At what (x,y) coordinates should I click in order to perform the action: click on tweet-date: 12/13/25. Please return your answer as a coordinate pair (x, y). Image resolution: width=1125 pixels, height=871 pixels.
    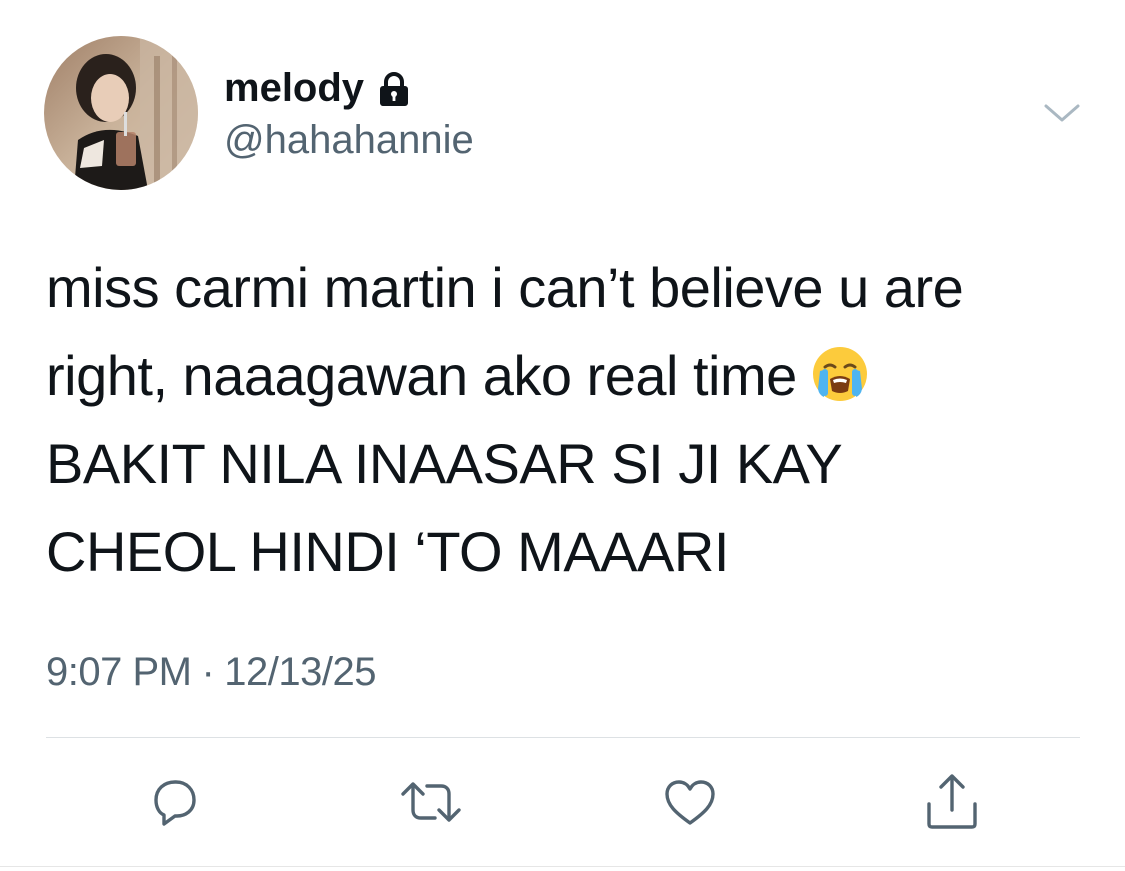
    Looking at the image, I should click on (300, 672).